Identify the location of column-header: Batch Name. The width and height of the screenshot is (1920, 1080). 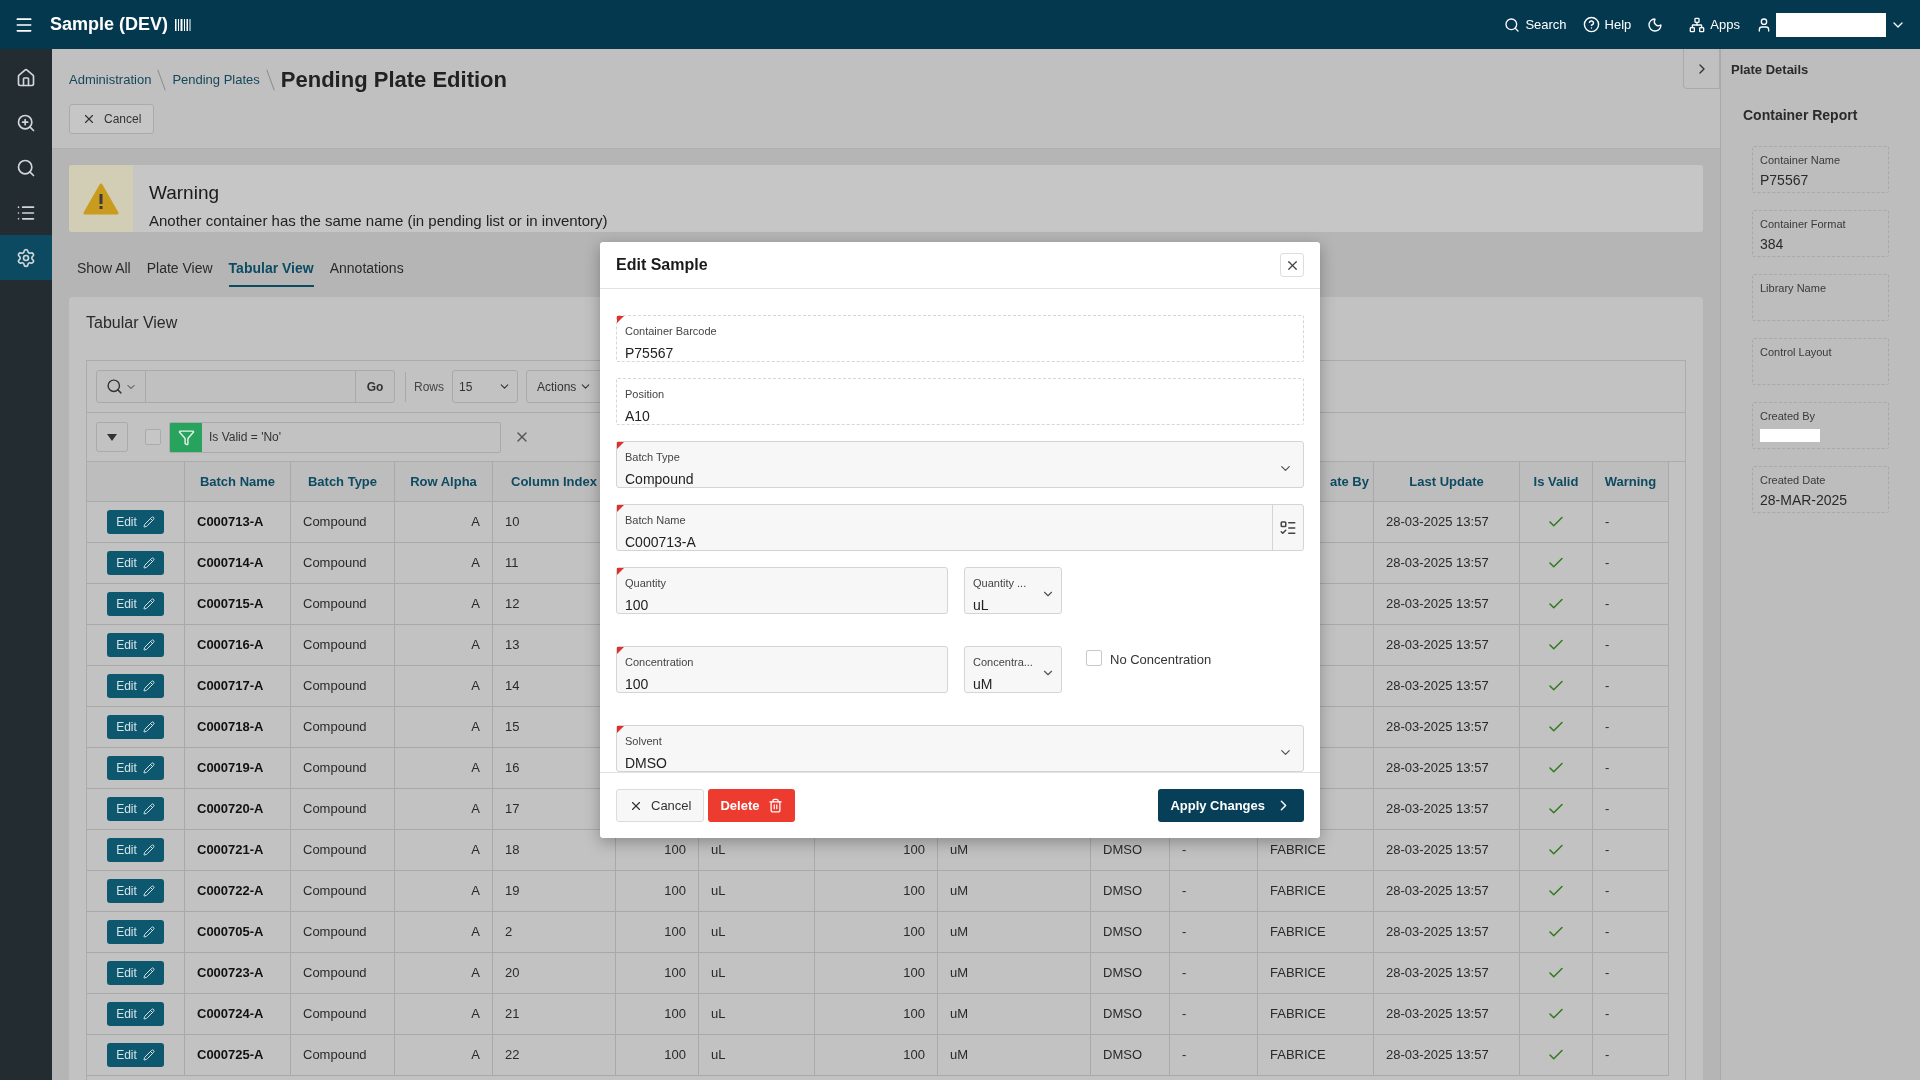
(238, 482).